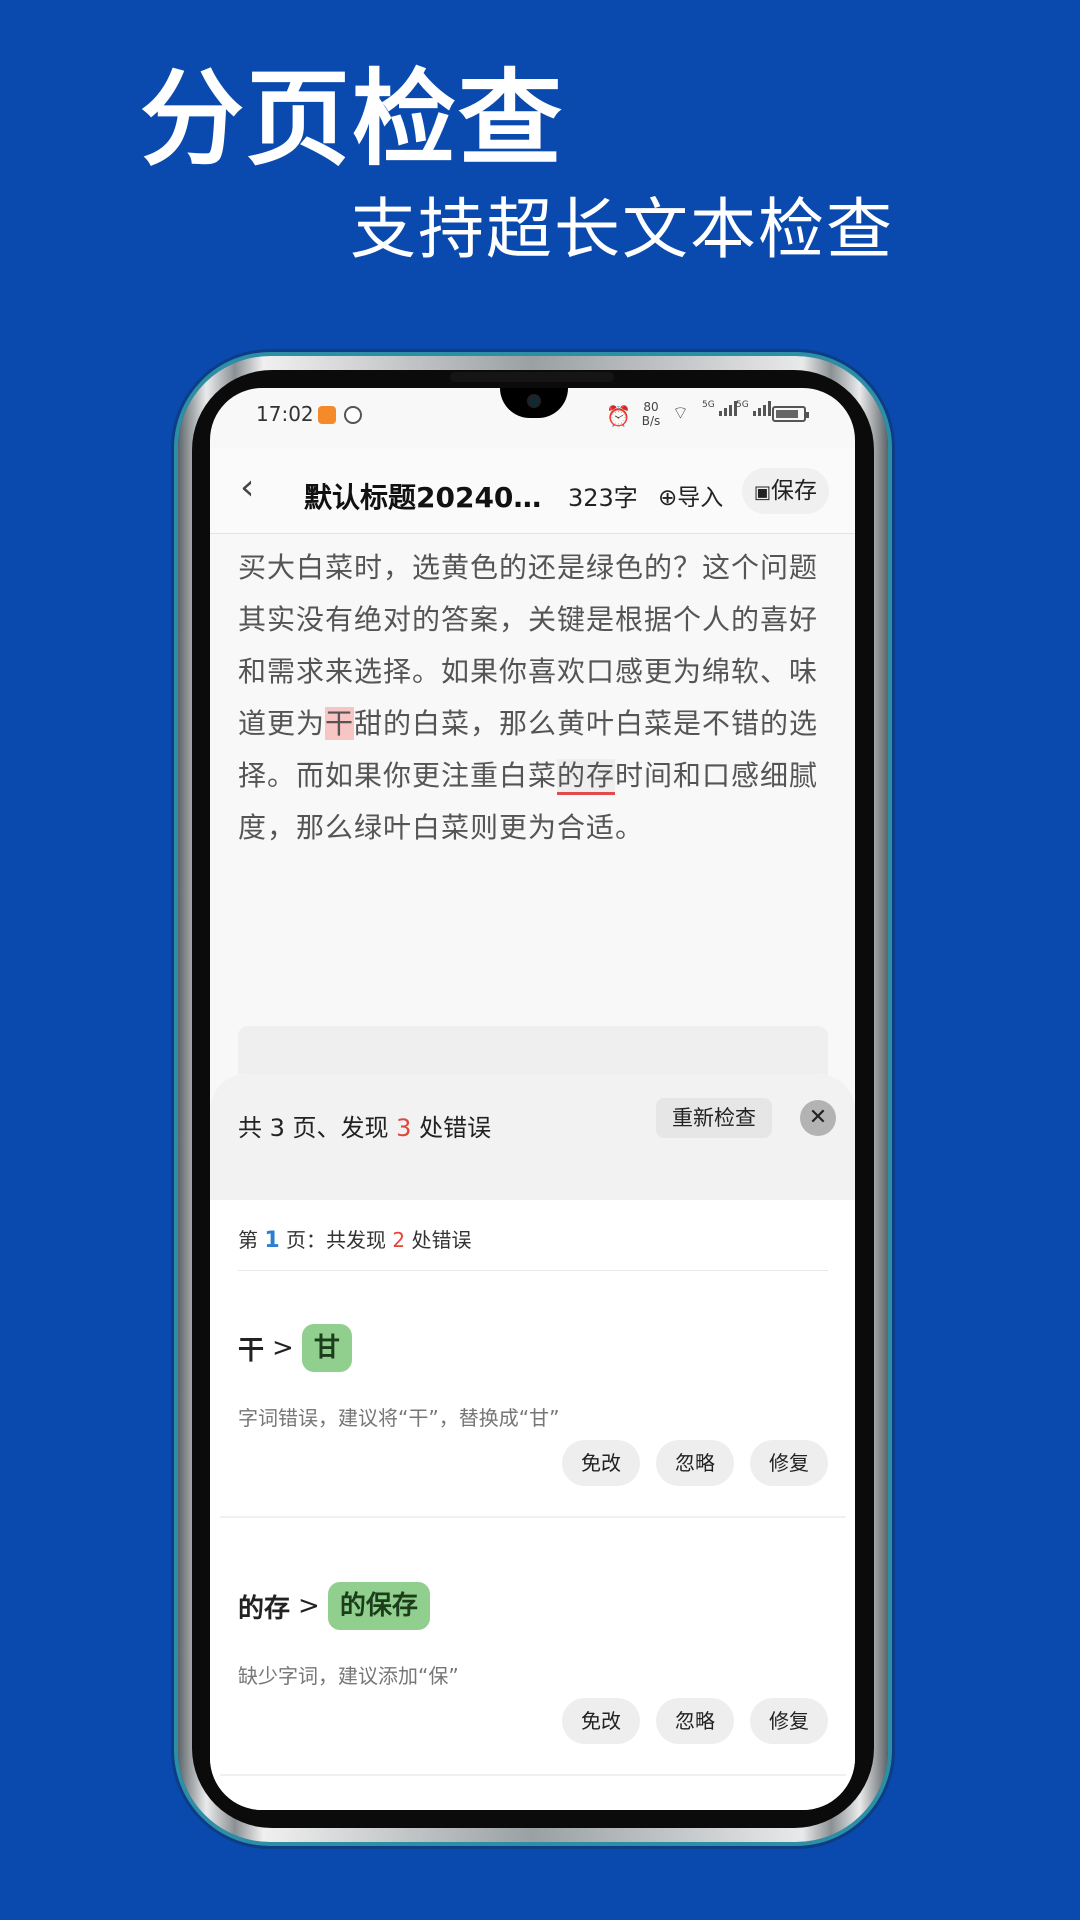 Image resolution: width=1080 pixels, height=1920 pixels. What do you see at coordinates (327, 415) in the screenshot?
I see `app-notification-icon` at bounding box center [327, 415].